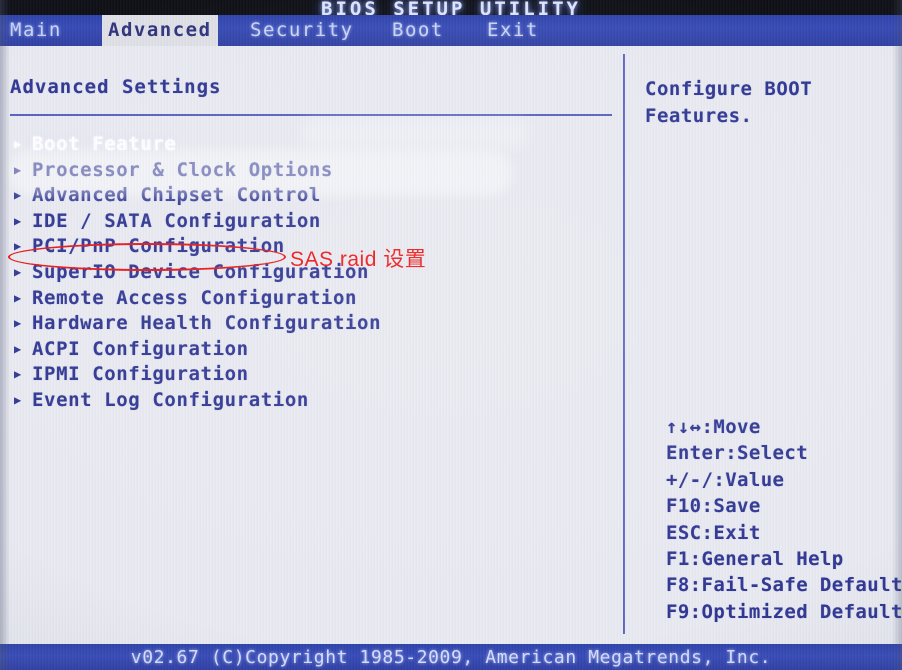 The height and width of the screenshot is (670, 902). I want to click on menu-bar: Main Advanced Security Boot Exit, so click(451, 30).